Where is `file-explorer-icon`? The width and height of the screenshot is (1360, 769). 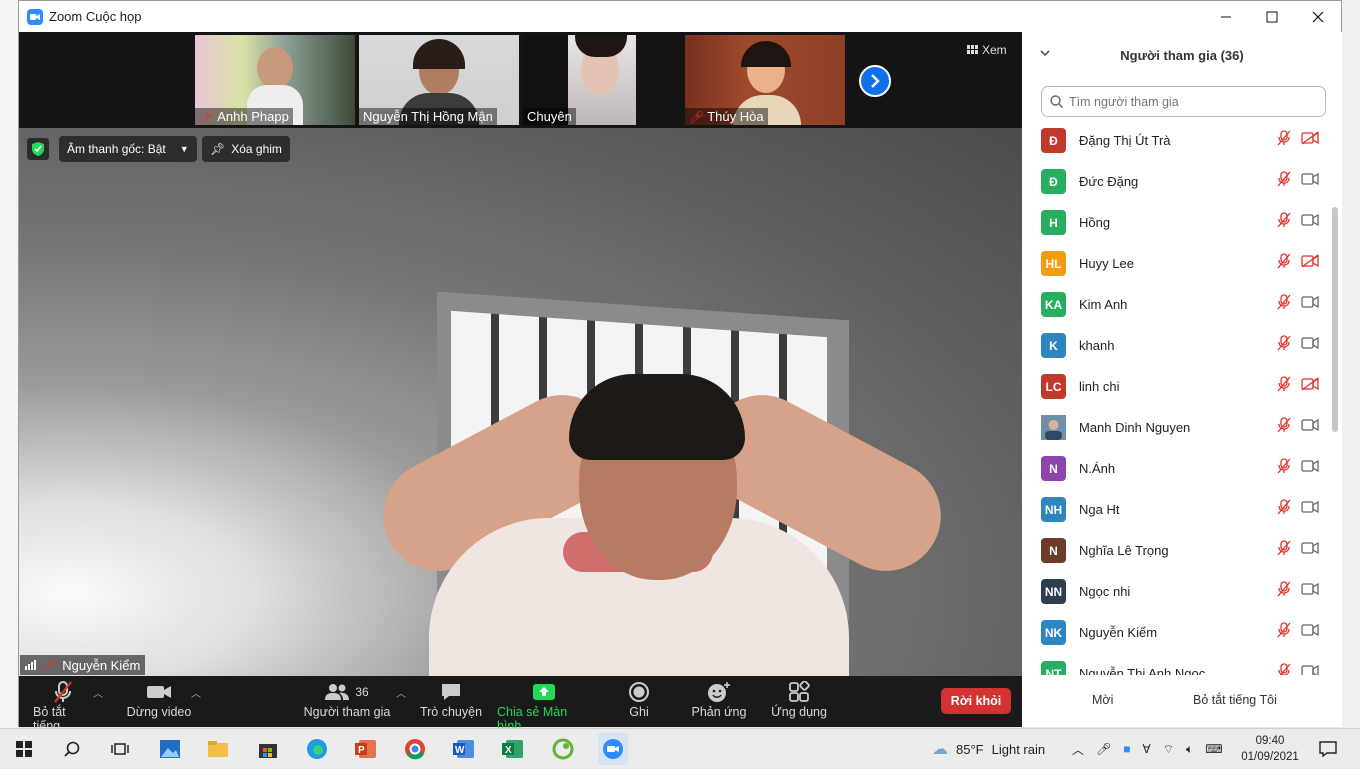 file-explorer-icon is located at coordinates (218, 749).